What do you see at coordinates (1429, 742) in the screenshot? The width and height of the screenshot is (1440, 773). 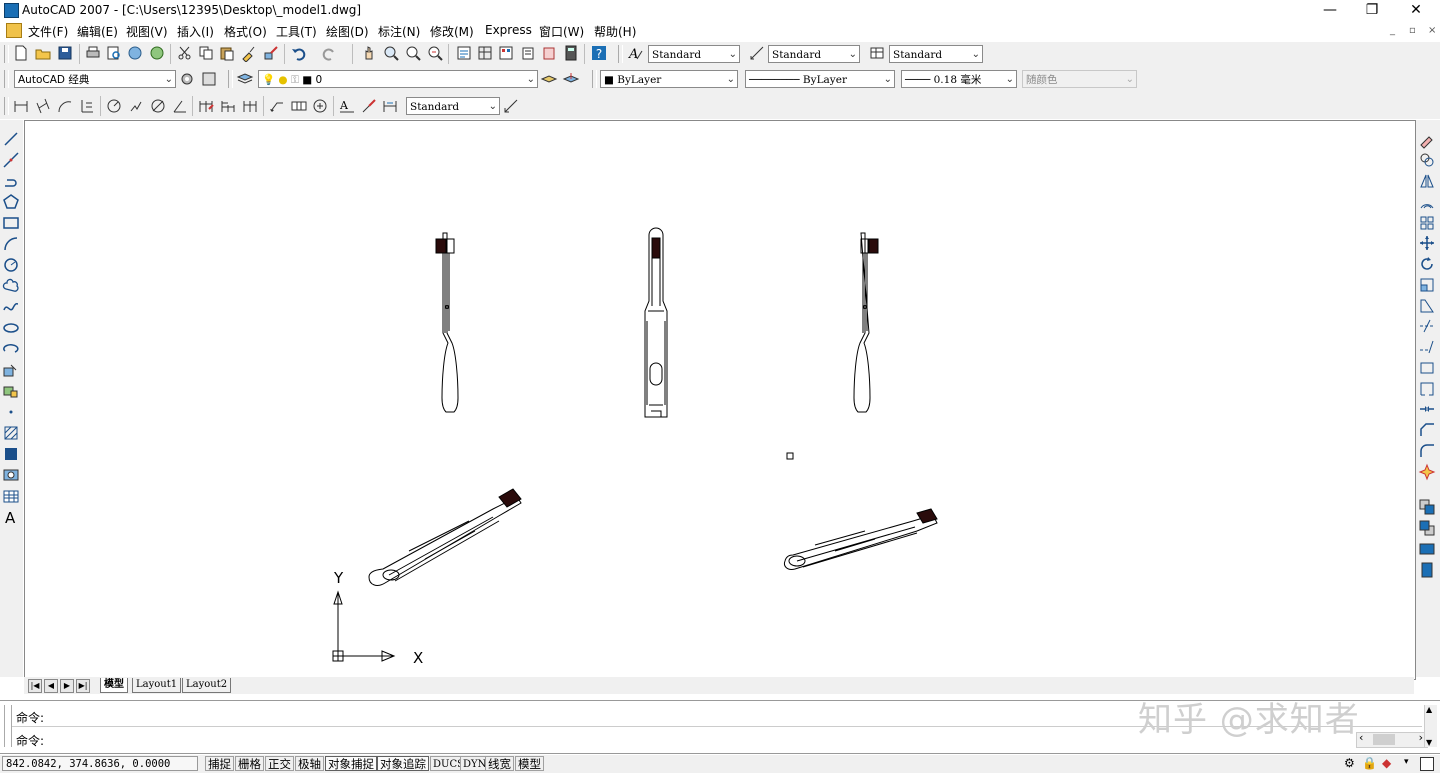 I see `chevron-down-icon: ▼` at bounding box center [1429, 742].